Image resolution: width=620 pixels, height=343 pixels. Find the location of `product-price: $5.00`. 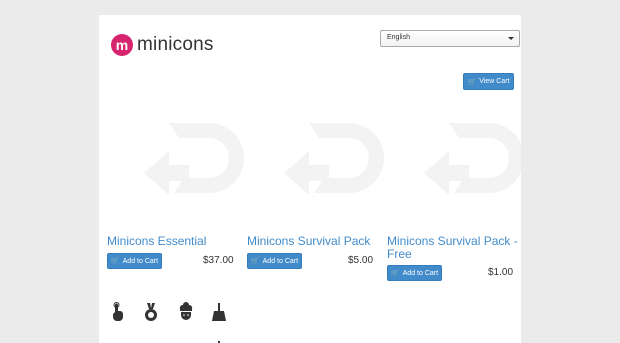

product-price: $5.00 is located at coordinates (361, 260).